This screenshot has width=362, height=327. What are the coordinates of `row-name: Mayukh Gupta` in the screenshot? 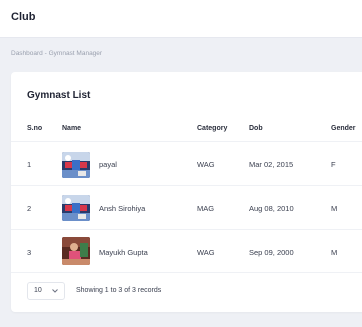 It's located at (123, 252).